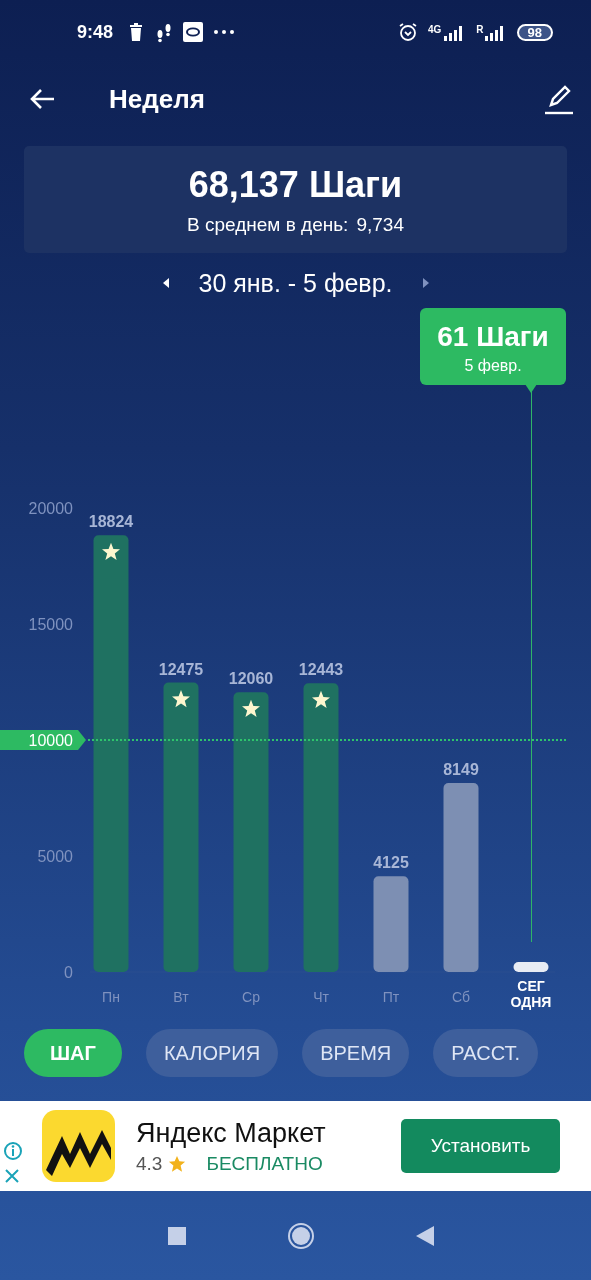 The width and height of the screenshot is (591, 1280). What do you see at coordinates (534, 32) in the screenshot?
I see `battery-level: 98` at bounding box center [534, 32].